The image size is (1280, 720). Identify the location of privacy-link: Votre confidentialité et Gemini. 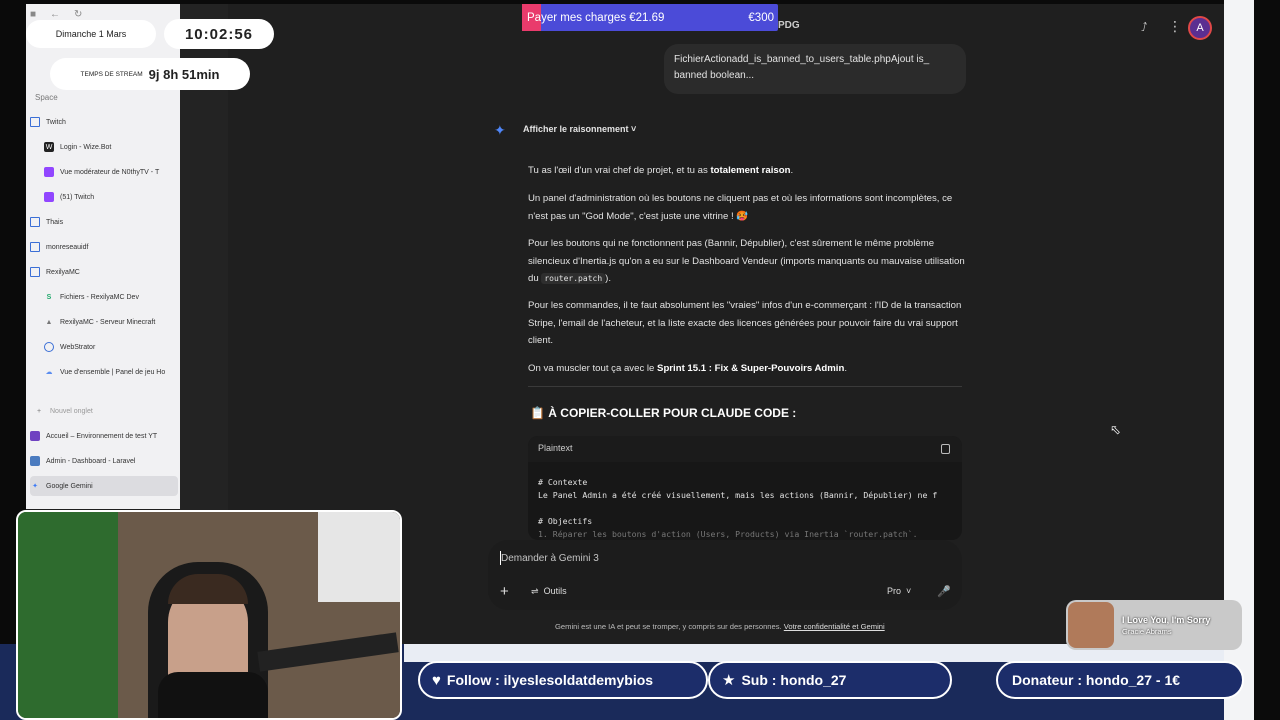
(834, 626).